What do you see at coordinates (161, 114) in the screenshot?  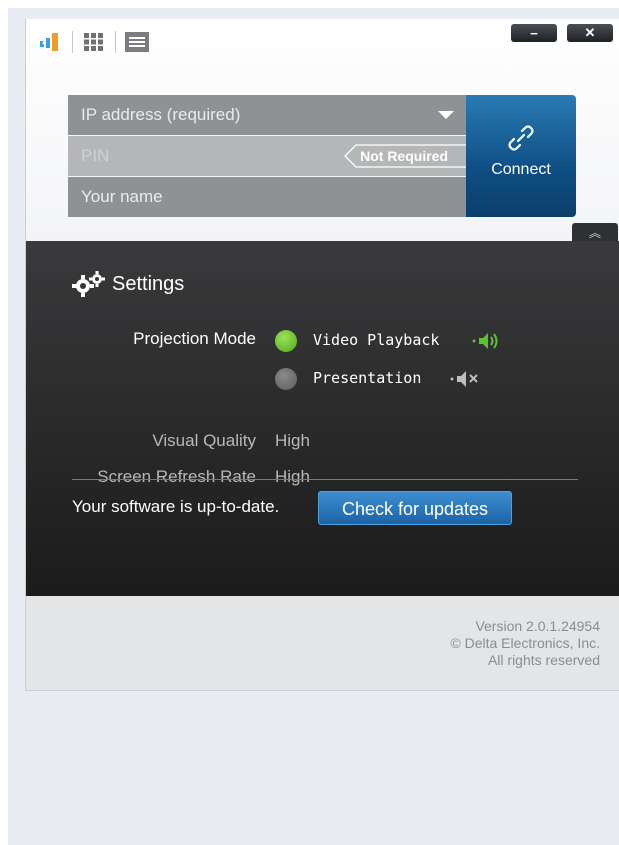 I see `ip-address-placeholder: IP address (required)` at bounding box center [161, 114].